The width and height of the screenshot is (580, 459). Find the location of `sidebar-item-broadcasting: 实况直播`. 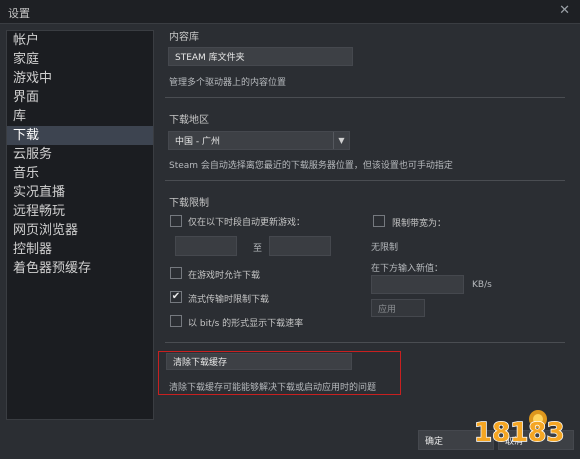

sidebar-item-broadcasting: 实况直播 is located at coordinates (80, 192).